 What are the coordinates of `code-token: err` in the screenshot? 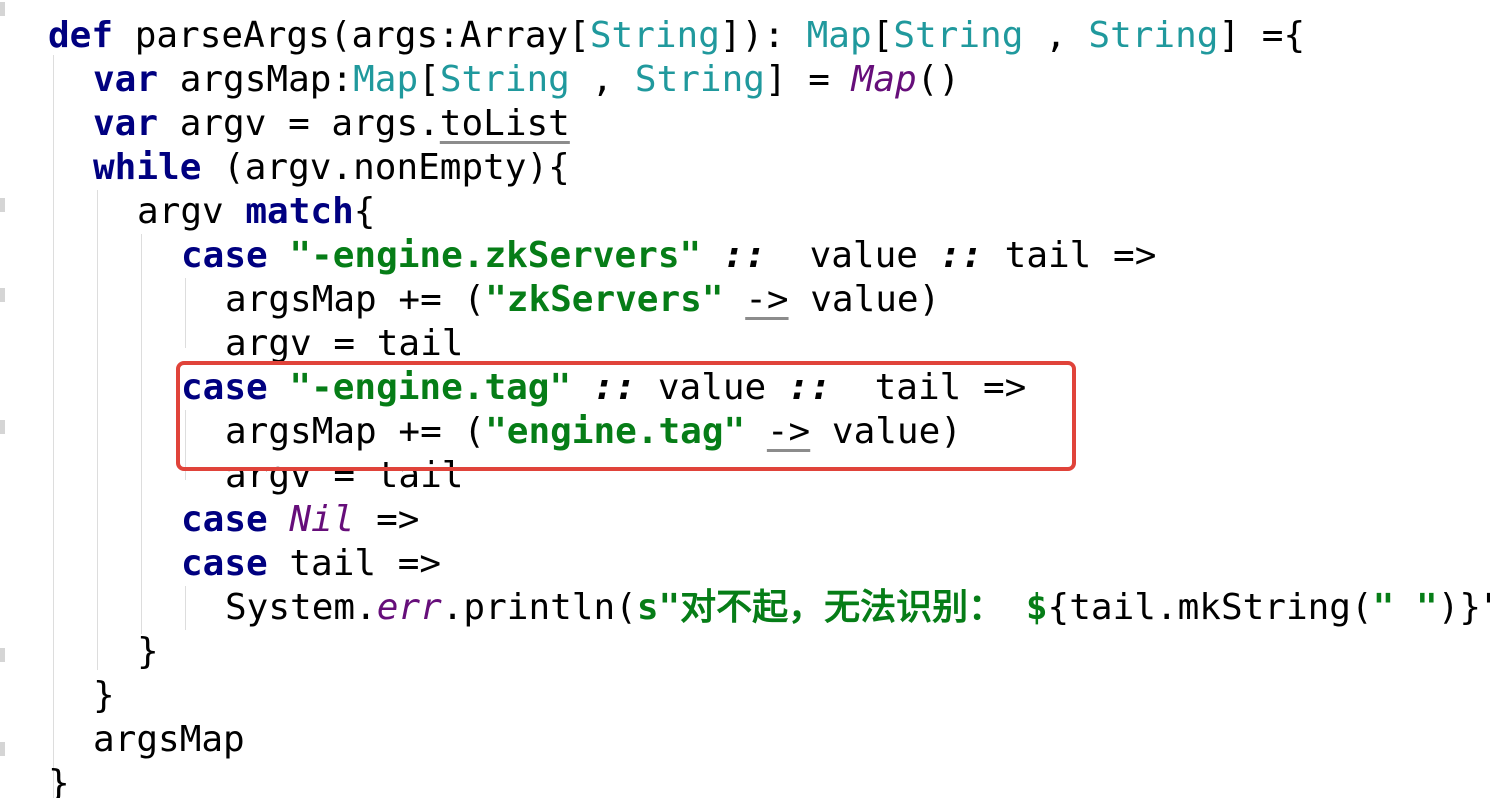 It's located at (409, 607).